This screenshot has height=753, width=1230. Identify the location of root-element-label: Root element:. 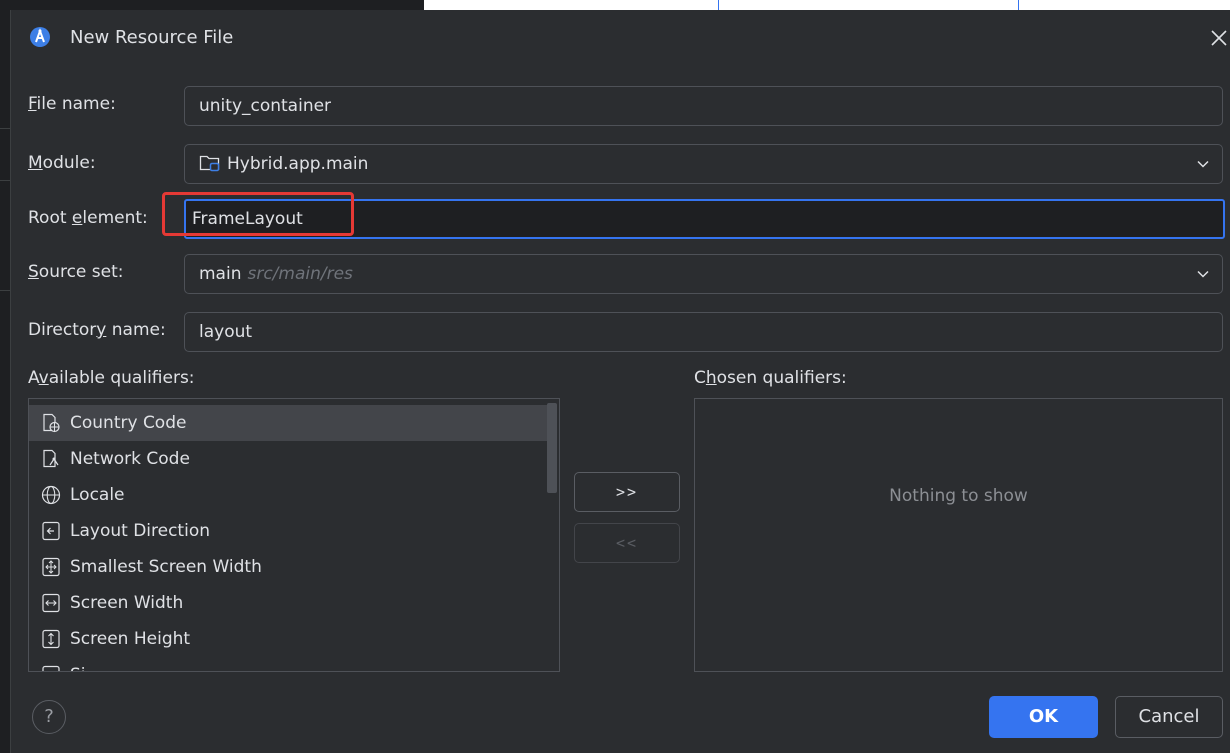
(88, 218).